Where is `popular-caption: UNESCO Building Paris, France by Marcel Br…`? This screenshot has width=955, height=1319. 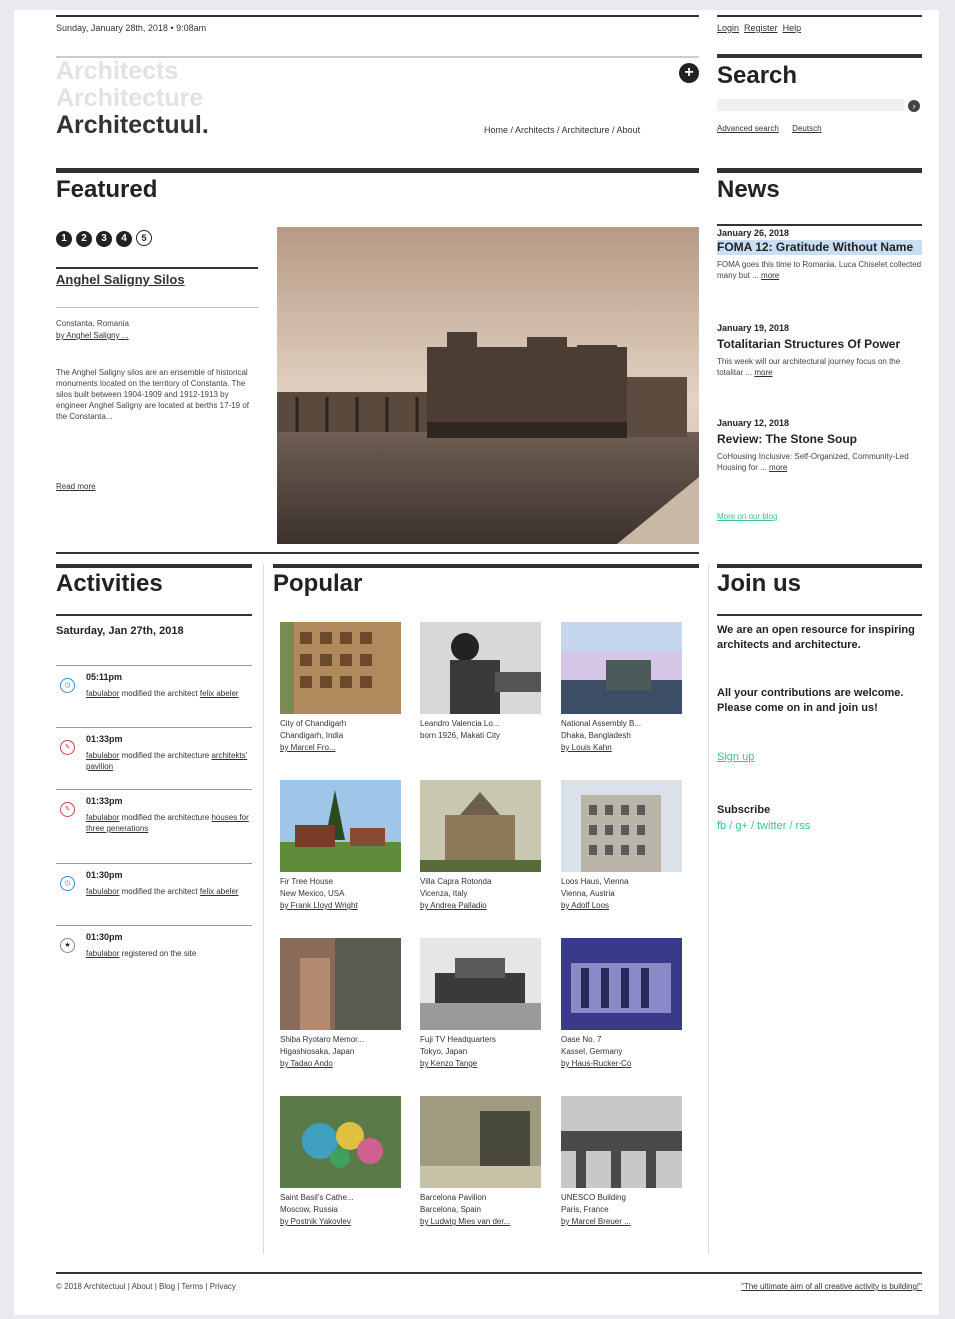
popular-caption: UNESCO Building Paris, France by Marcel Br… is located at coordinates (596, 1209).